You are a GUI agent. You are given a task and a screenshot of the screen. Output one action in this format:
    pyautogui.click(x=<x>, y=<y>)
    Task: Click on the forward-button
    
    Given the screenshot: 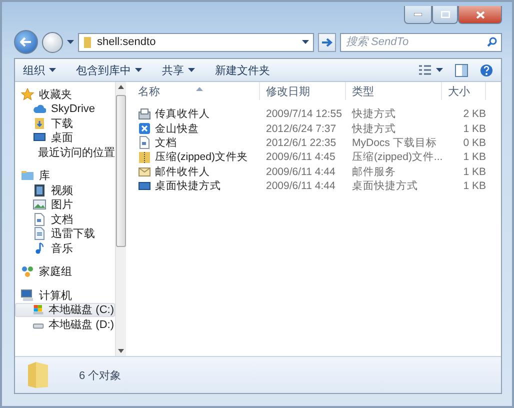 What is the action you would take?
    pyautogui.click(x=52, y=42)
    